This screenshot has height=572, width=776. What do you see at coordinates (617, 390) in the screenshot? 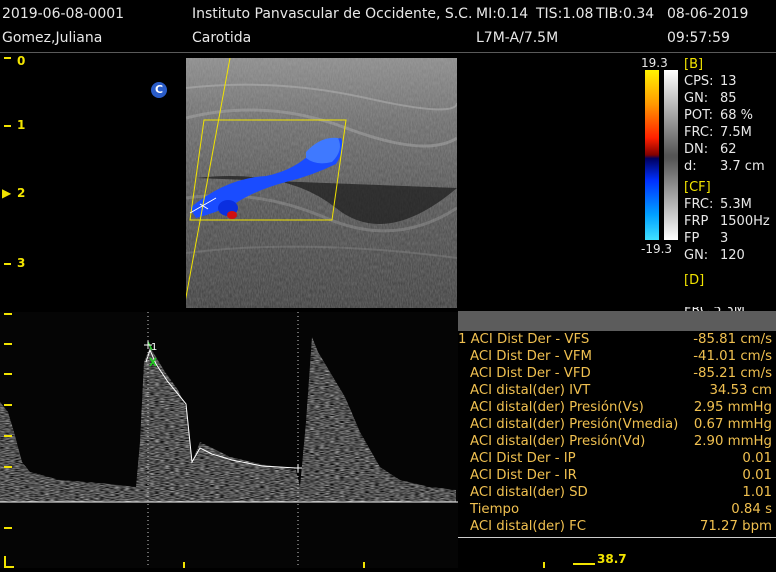
I see `measurement-row: ACI distal(der) IVT 34.53 cm` at bounding box center [617, 390].